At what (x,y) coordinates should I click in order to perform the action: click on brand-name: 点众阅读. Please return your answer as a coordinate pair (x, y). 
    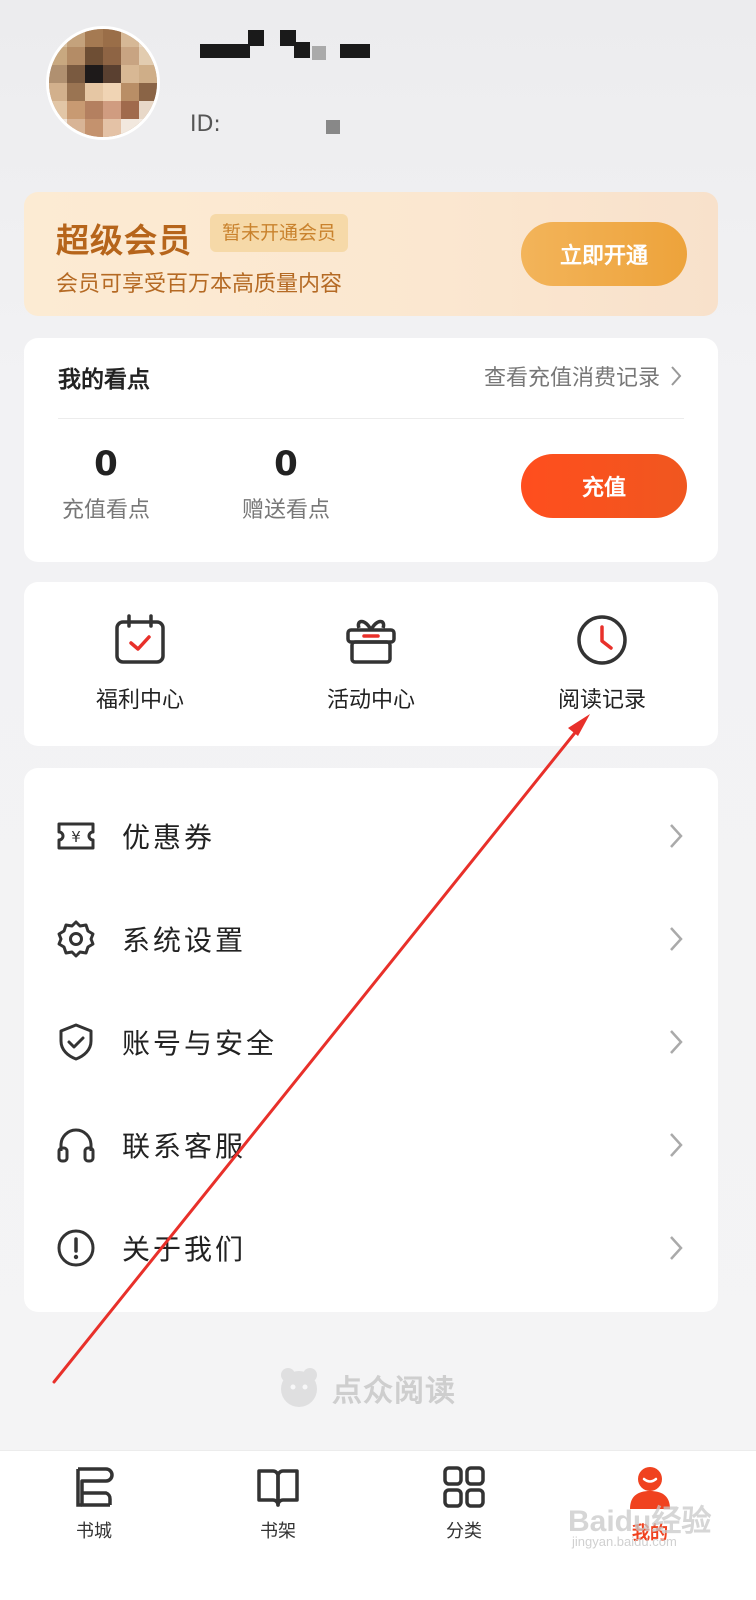
    Looking at the image, I should click on (394, 1391).